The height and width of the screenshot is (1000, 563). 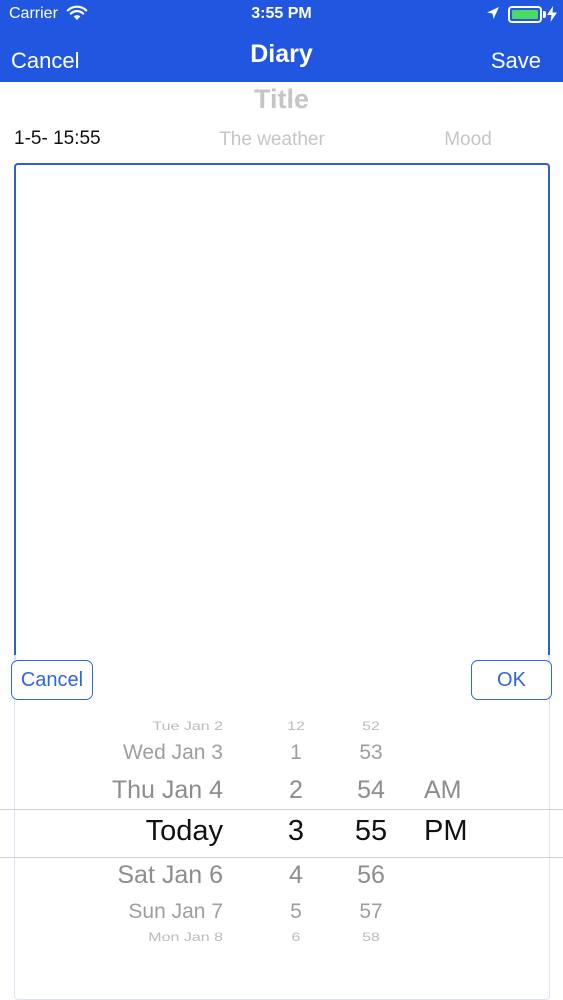 I want to click on weather-input, so click(x=272, y=140).